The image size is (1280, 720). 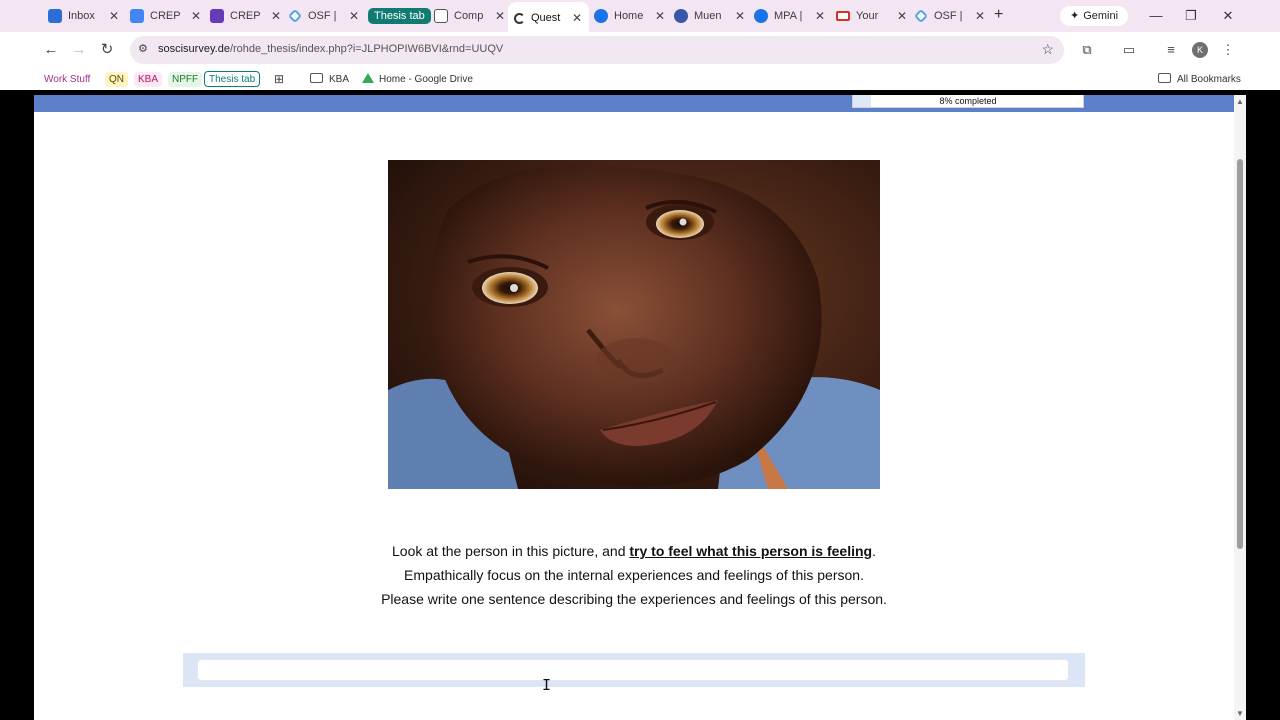 What do you see at coordinates (874, 551) in the screenshot?
I see `instruction-line-1-post: .` at bounding box center [874, 551].